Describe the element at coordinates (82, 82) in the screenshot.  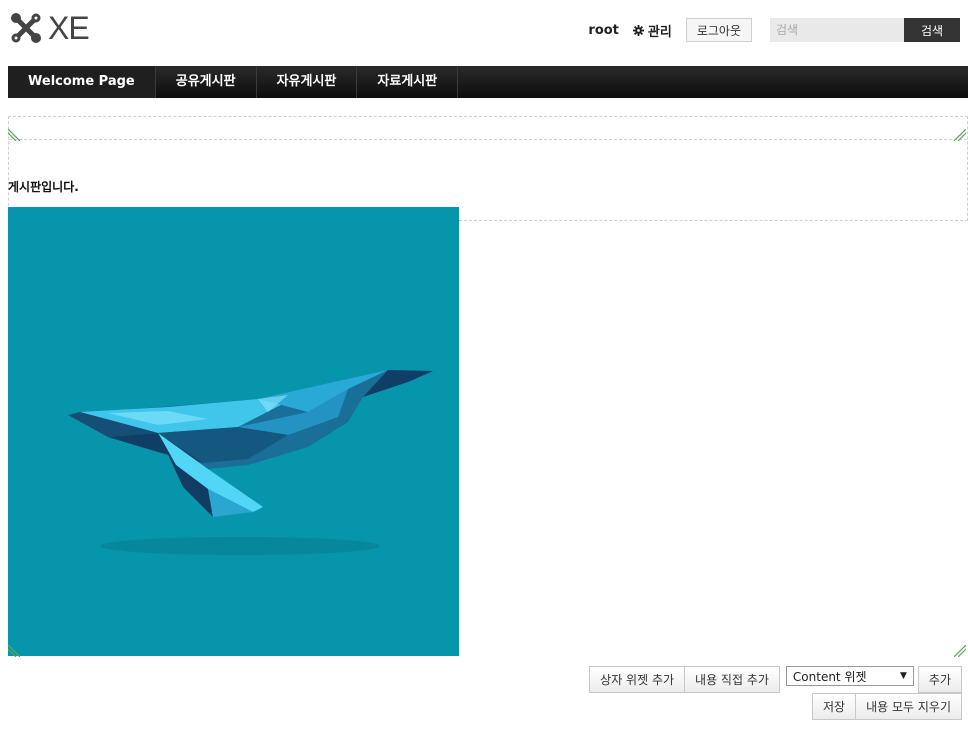
I see `nav-item-welcome-page: Welcome Page` at that location.